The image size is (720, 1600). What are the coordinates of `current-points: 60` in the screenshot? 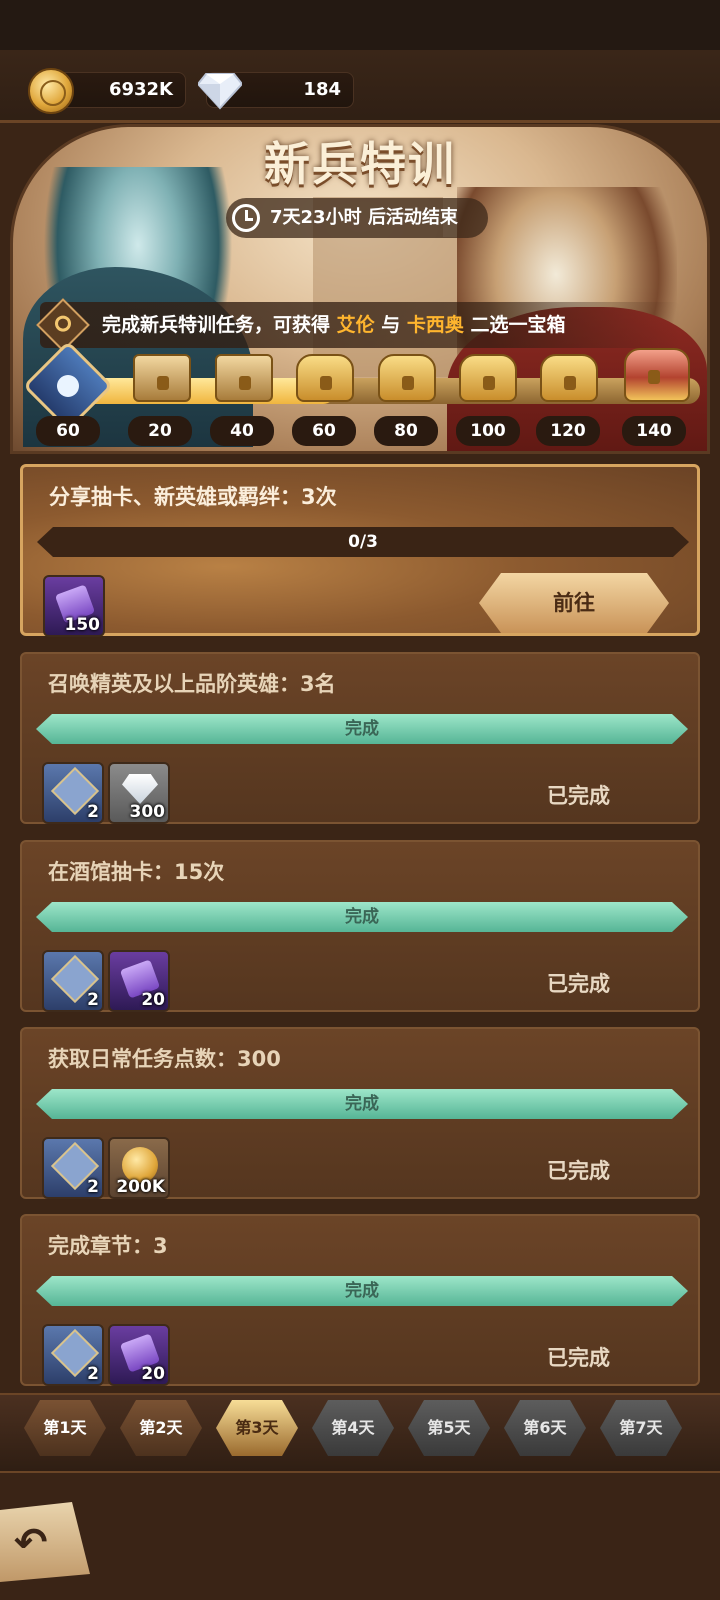 It's located at (68, 431).